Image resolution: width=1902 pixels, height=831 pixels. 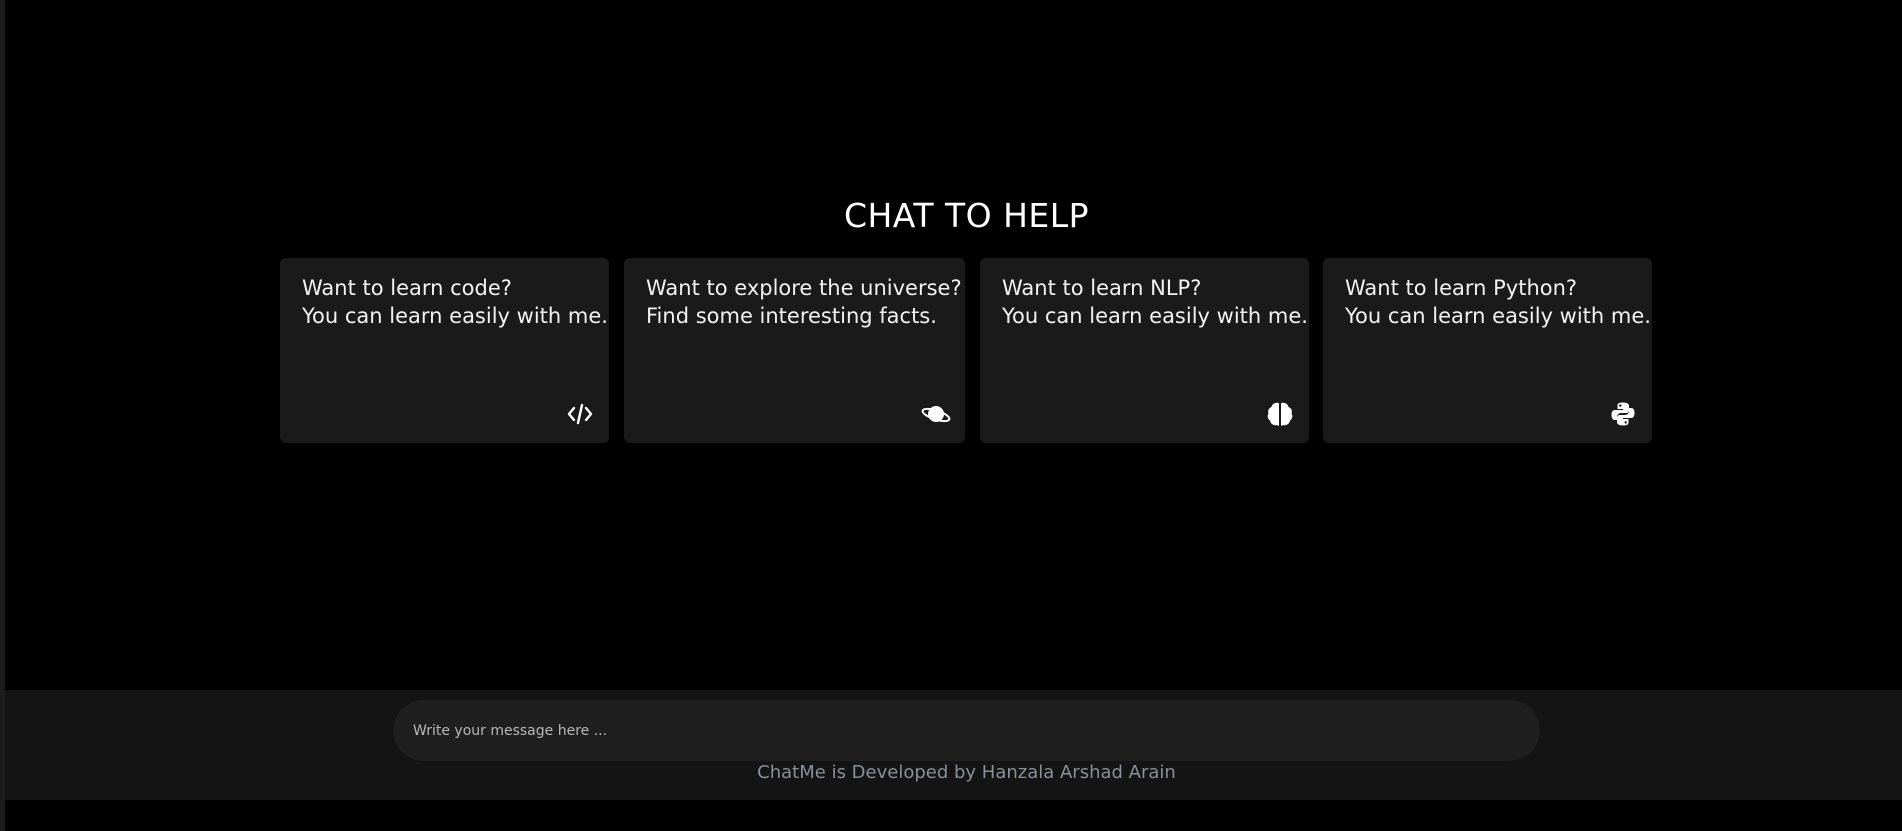 What do you see at coordinates (407, 288) in the screenshot?
I see `card-question: Want to learn code?` at bounding box center [407, 288].